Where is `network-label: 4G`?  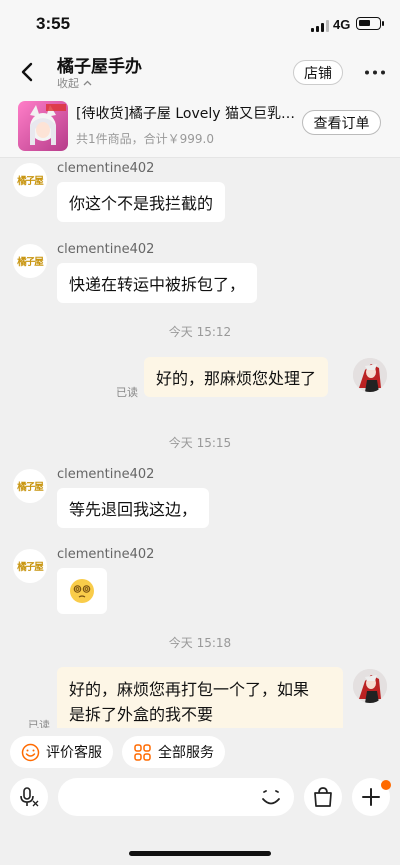 network-label: 4G is located at coordinates (342, 24).